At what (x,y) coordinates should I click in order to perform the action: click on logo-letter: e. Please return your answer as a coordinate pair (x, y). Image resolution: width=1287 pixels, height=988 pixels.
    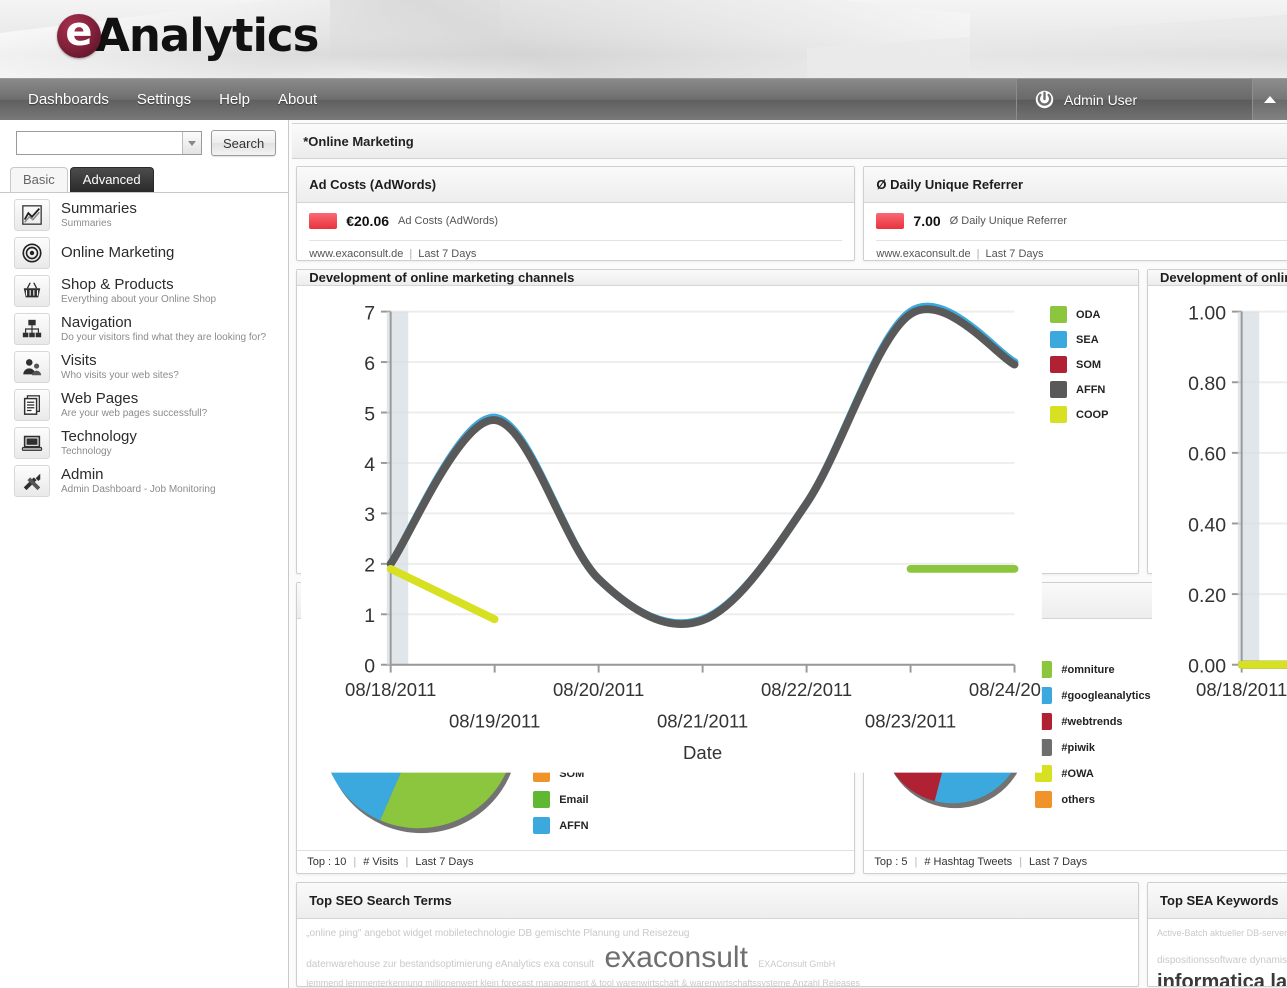
    Looking at the image, I should click on (79, 31).